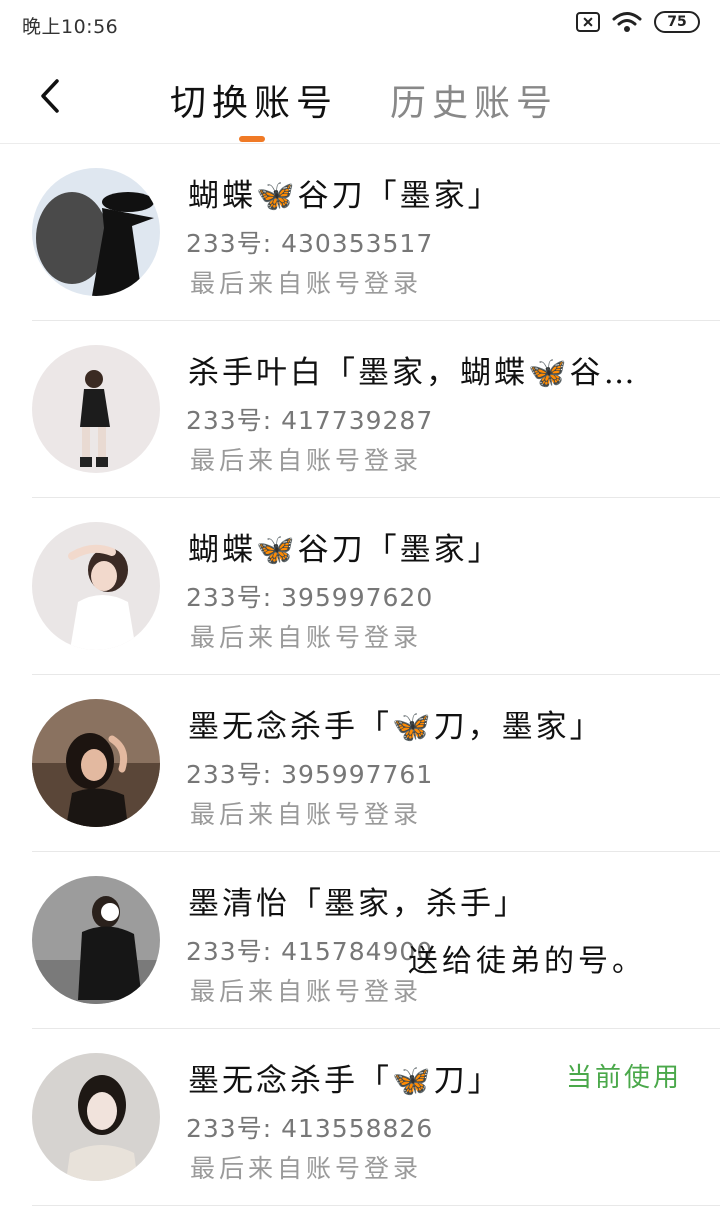 The height and width of the screenshot is (1209, 720). Describe the element at coordinates (70, 27) in the screenshot. I see `status-time: 晚上10:56` at that location.